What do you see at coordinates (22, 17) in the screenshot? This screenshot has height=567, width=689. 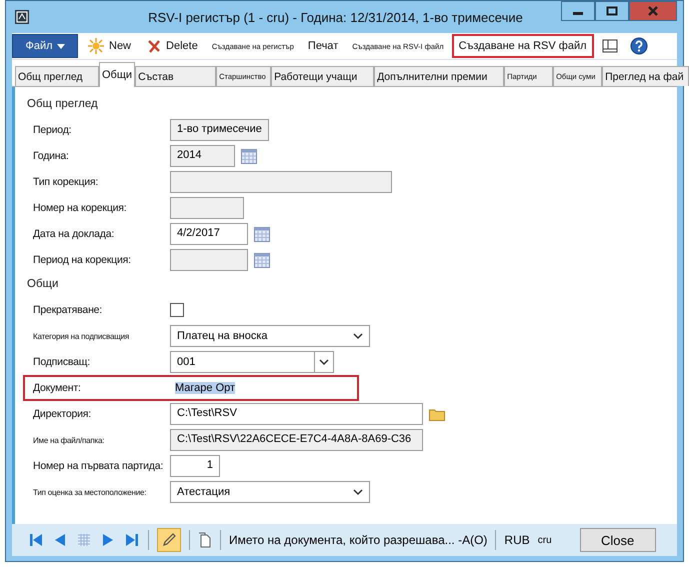 I see `app-icon` at bounding box center [22, 17].